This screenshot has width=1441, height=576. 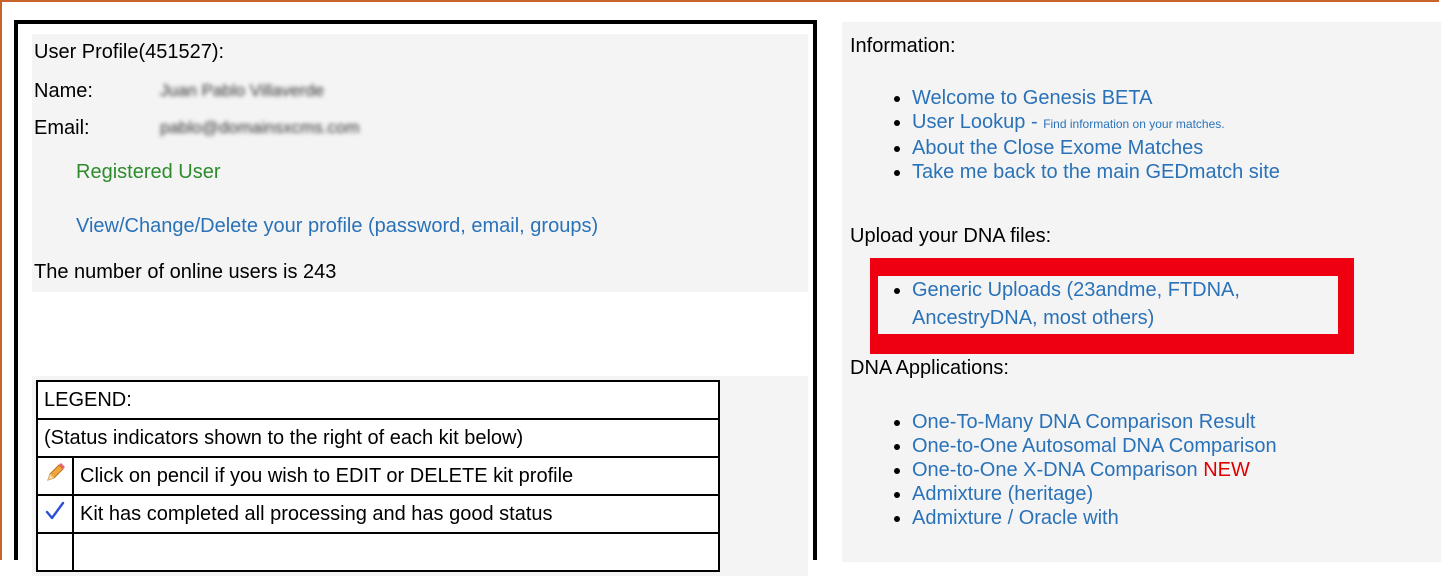 What do you see at coordinates (951, 236) in the screenshot?
I see `upload-heading: Upload your DNA files:` at bounding box center [951, 236].